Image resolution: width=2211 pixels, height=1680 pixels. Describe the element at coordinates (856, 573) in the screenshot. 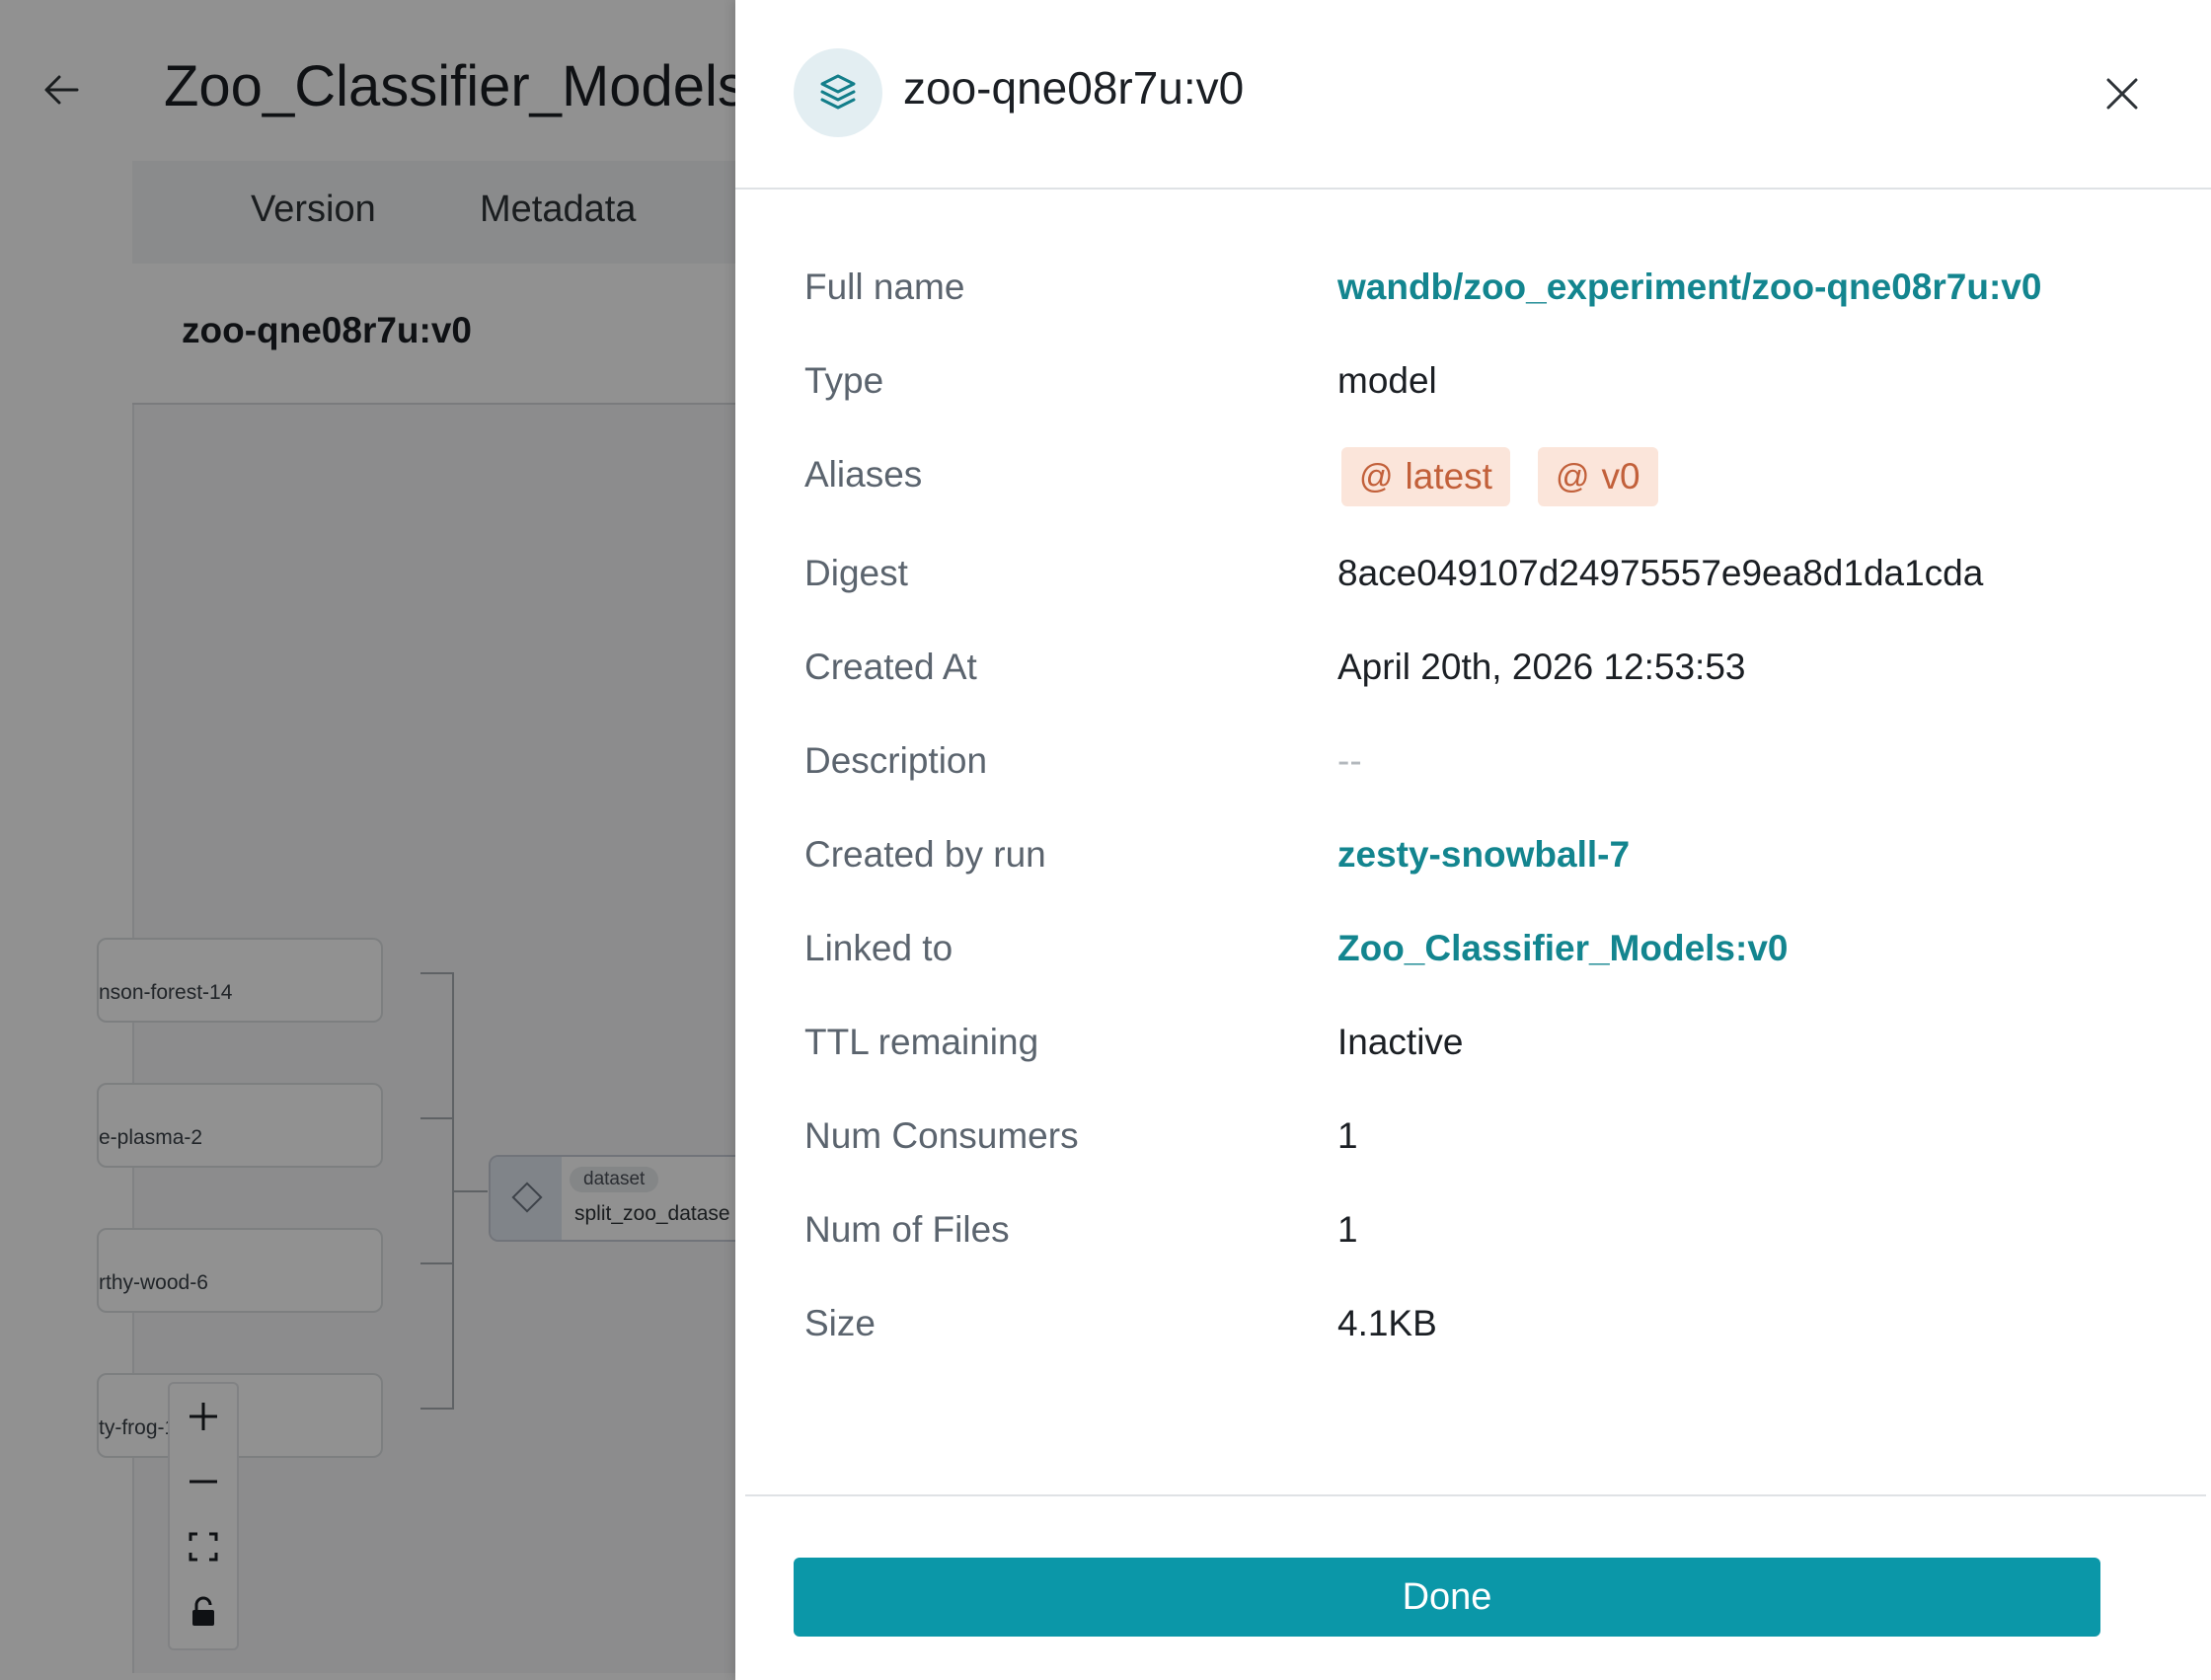

I see `digest-label: Digest` at that location.